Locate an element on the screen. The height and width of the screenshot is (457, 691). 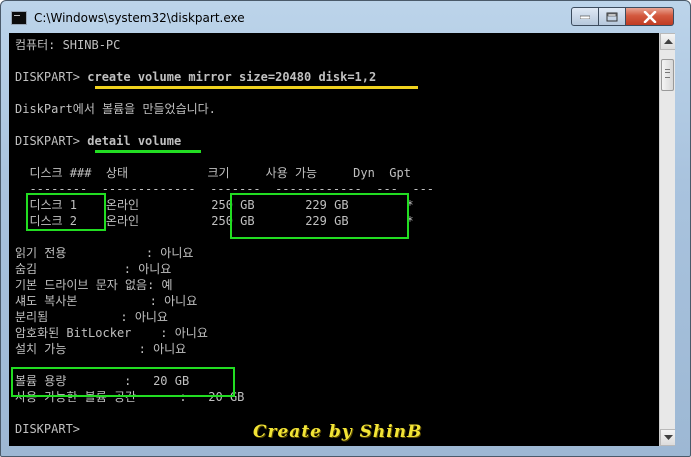
result-line: DiskPart에서 볼륨을 만들었습니다. is located at coordinates (115, 109).